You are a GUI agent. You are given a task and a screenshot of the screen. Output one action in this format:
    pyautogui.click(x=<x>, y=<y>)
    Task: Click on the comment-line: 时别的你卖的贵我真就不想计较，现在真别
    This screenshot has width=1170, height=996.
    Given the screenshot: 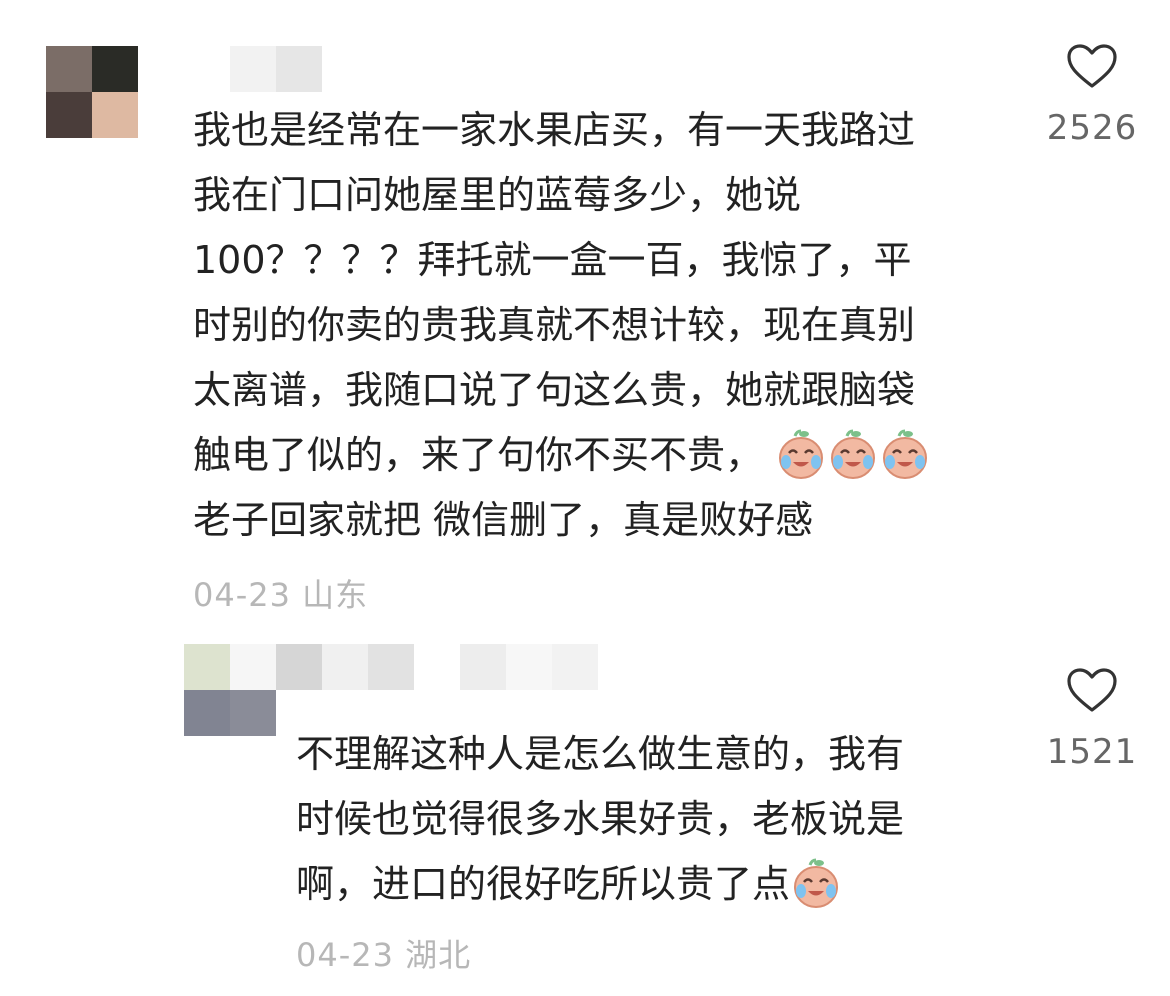 What is the action you would take?
    pyautogui.click(x=554, y=325)
    